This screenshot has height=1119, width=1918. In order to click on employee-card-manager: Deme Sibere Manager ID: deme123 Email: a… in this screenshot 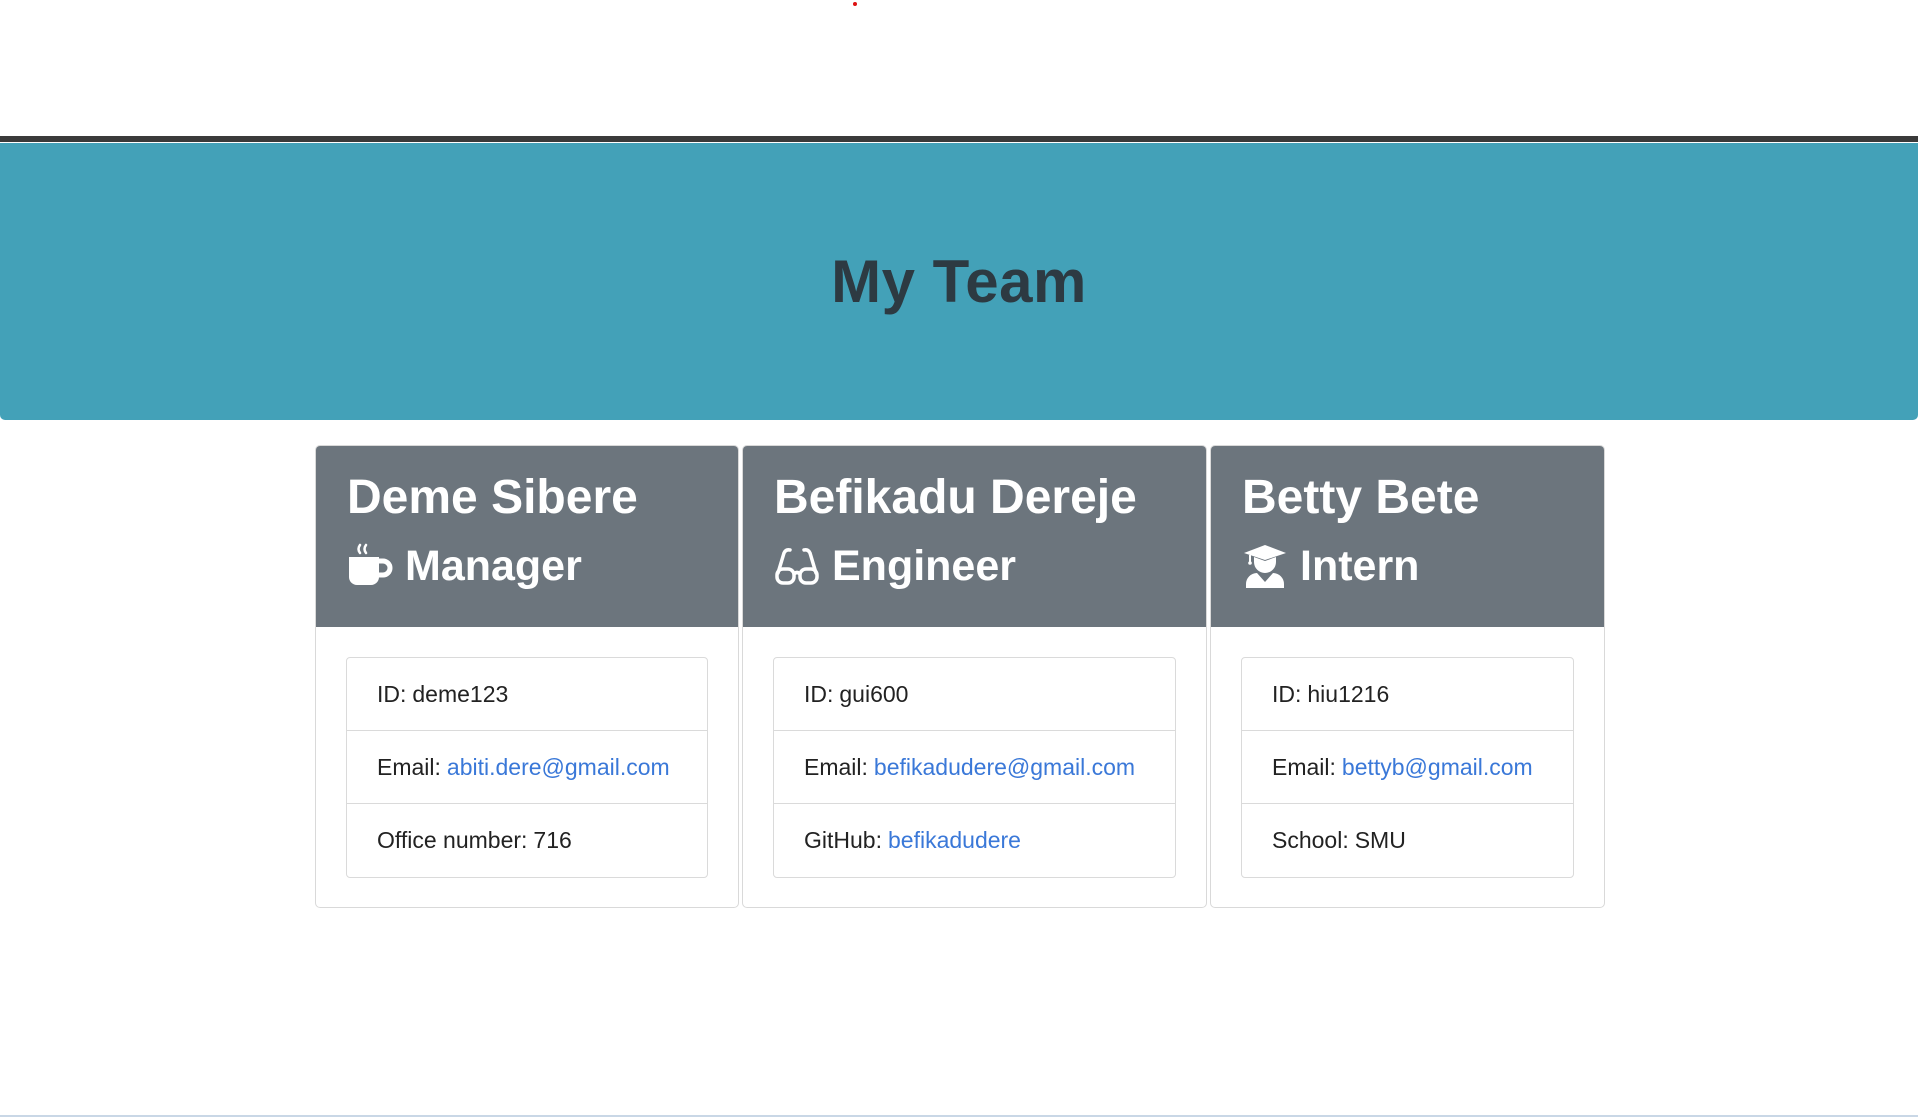, I will do `click(527, 676)`.